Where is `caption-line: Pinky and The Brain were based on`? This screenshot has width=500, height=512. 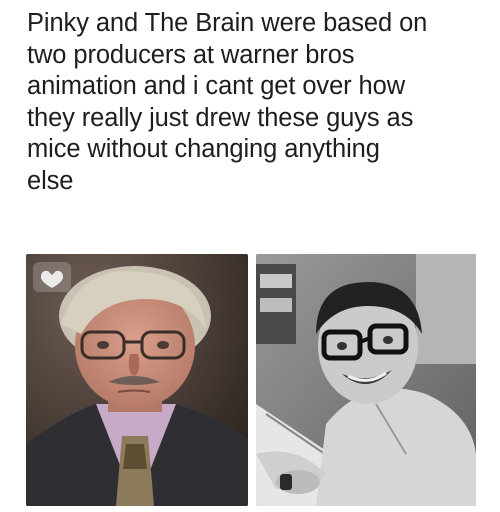
caption-line: Pinky and The Brain were based on is located at coordinates (227, 23).